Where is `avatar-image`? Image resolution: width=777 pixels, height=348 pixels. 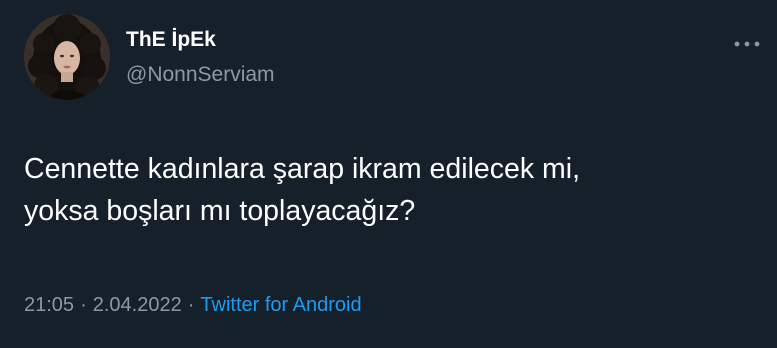 avatar-image is located at coordinates (67, 57).